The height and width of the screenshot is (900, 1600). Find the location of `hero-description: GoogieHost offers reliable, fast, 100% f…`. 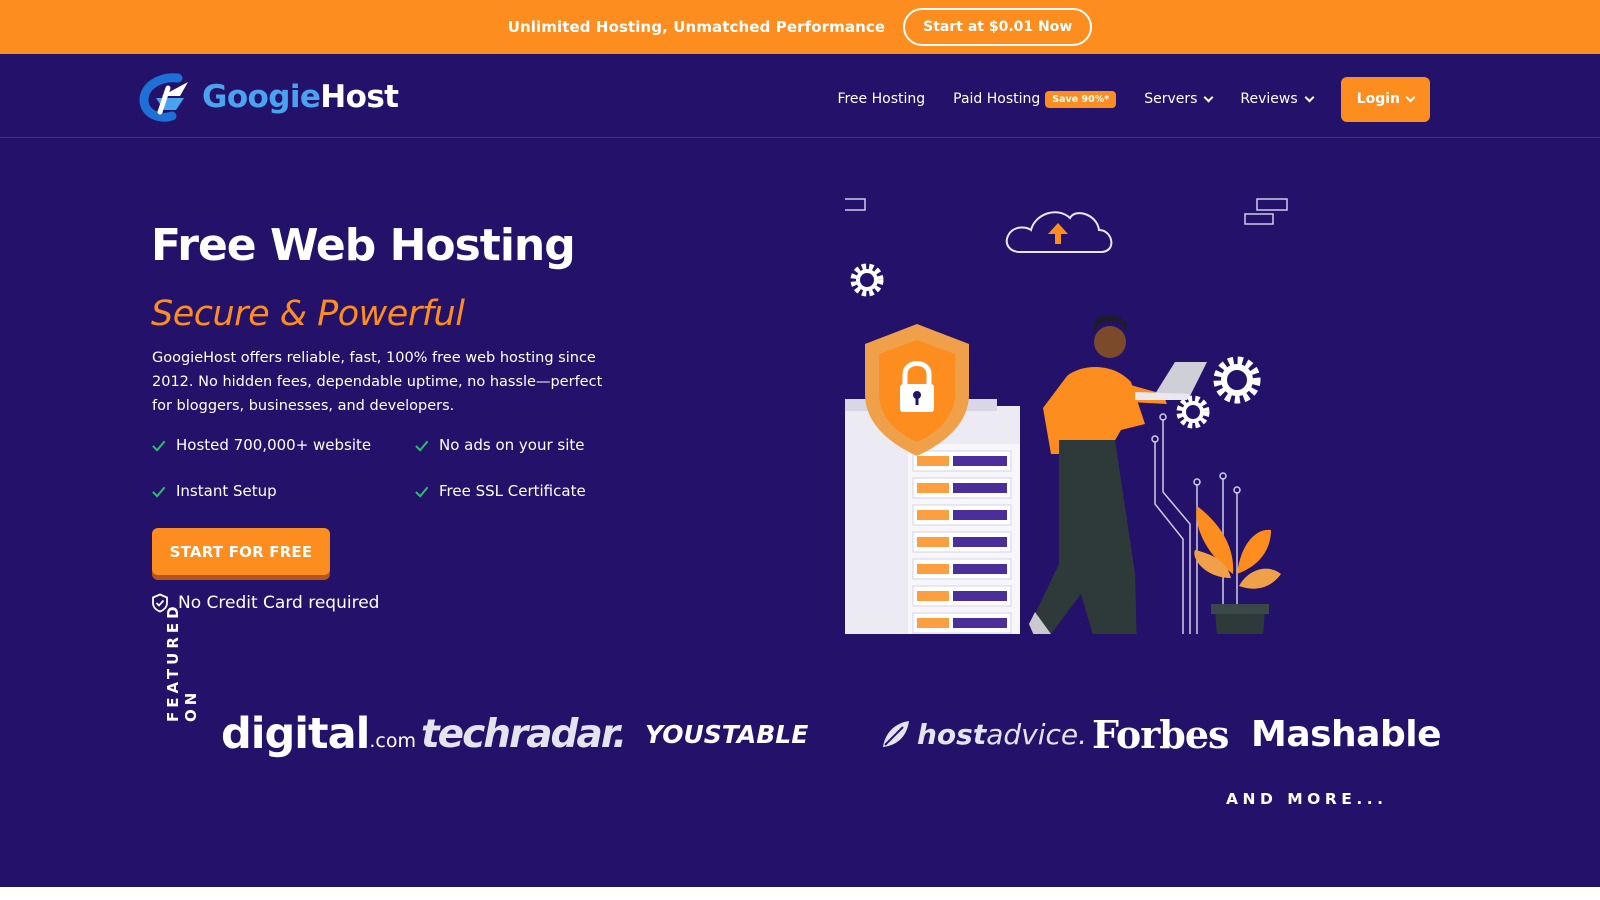

hero-description: GoogieHost offers reliable, fast, 100% f… is located at coordinates (377, 382).